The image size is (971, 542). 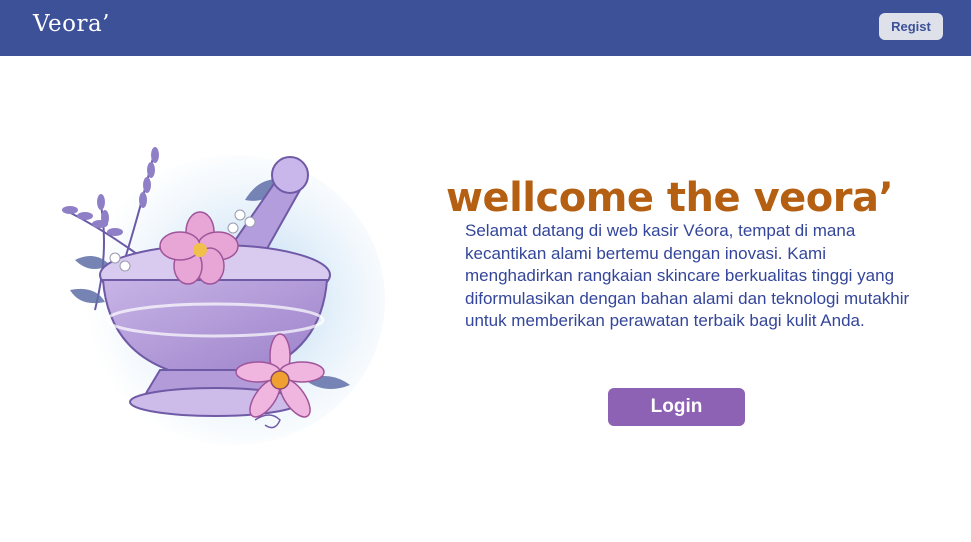 I want to click on top-navbar: Veora’ Regist, so click(x=485, y=28).